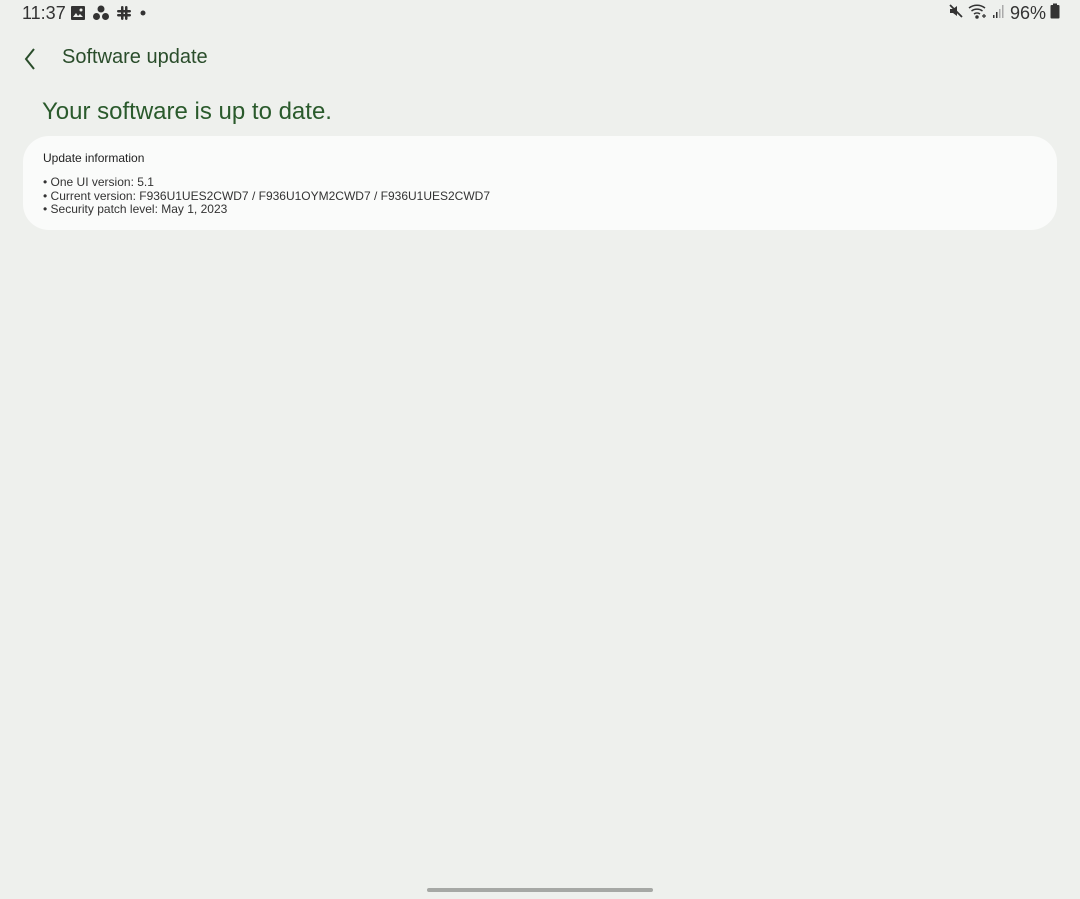  I want to click on status-time: 11:37, so click(44, 13).